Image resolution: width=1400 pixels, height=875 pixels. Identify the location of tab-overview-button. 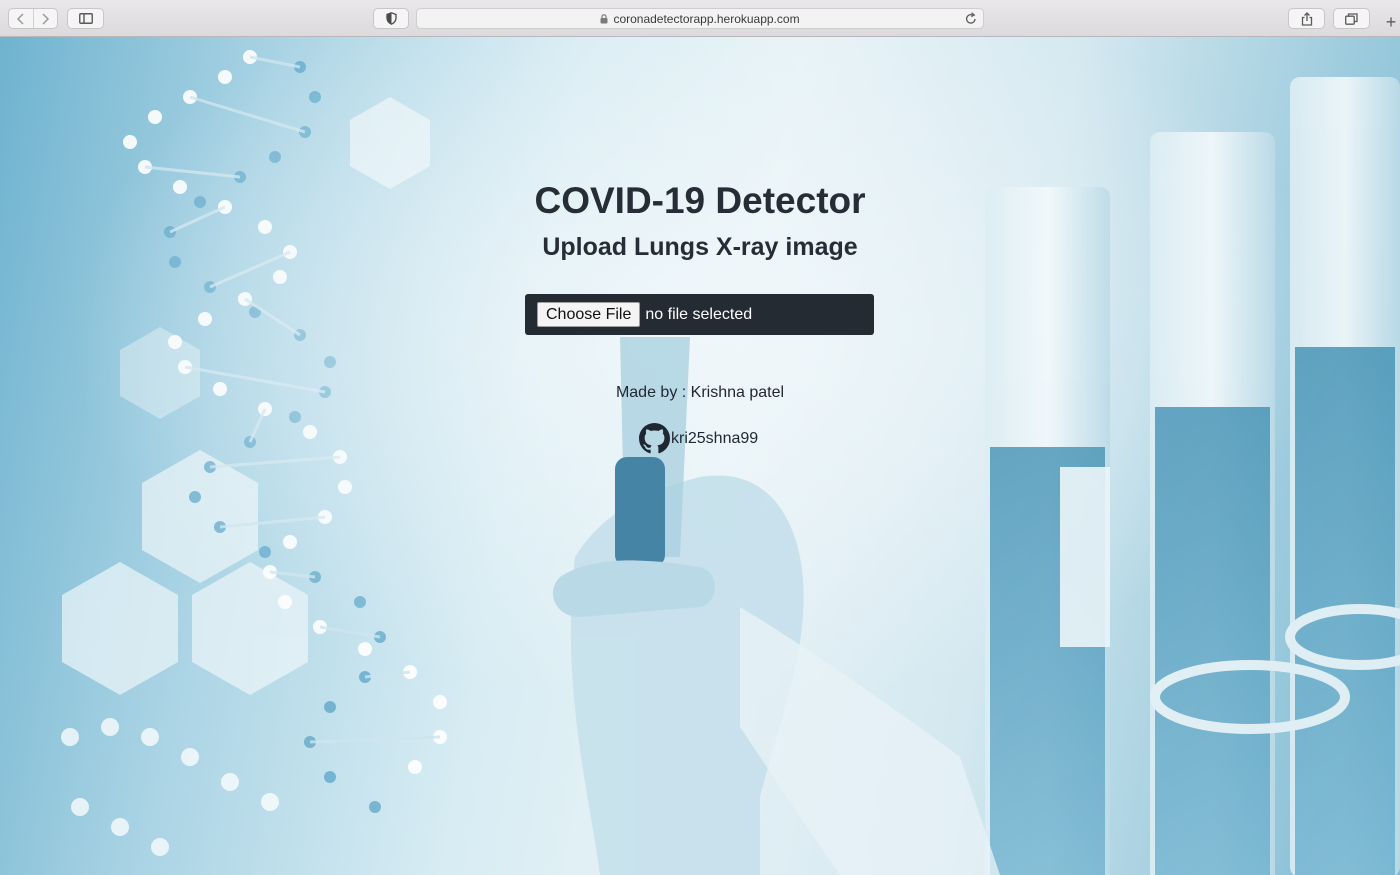
(1351, 18).